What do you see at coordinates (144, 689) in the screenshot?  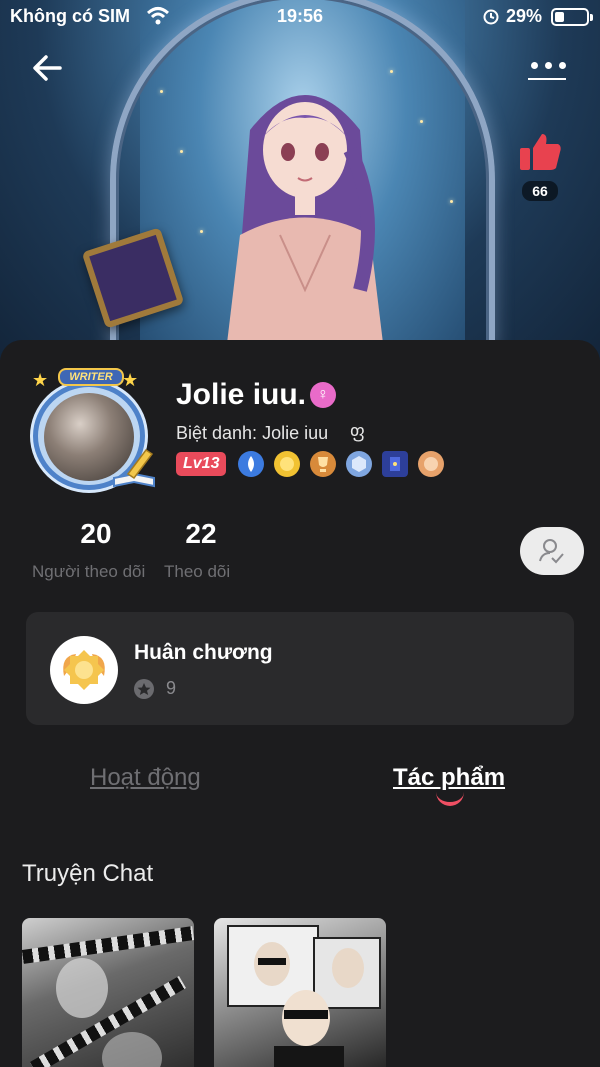 I see `medal-star-icon` at bounding box center [144, 689].